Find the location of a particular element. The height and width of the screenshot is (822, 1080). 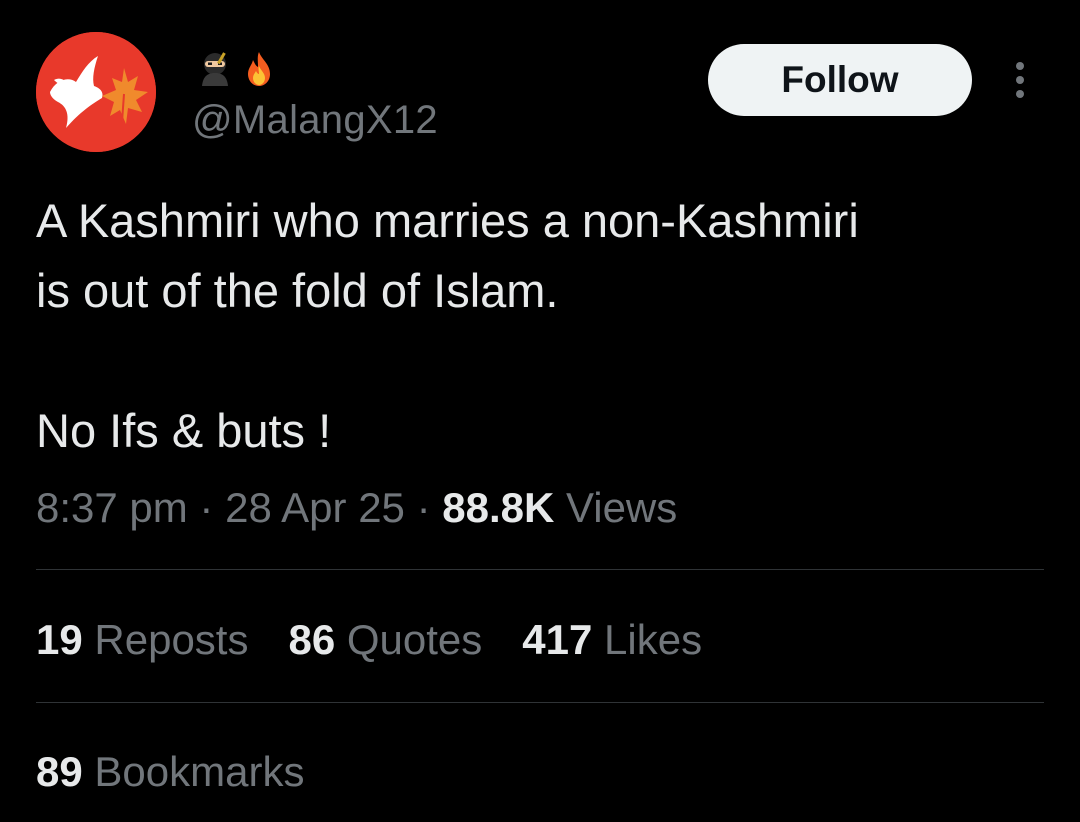

reposts-stat: 19 Reposts is located at coordinates (142, 640).